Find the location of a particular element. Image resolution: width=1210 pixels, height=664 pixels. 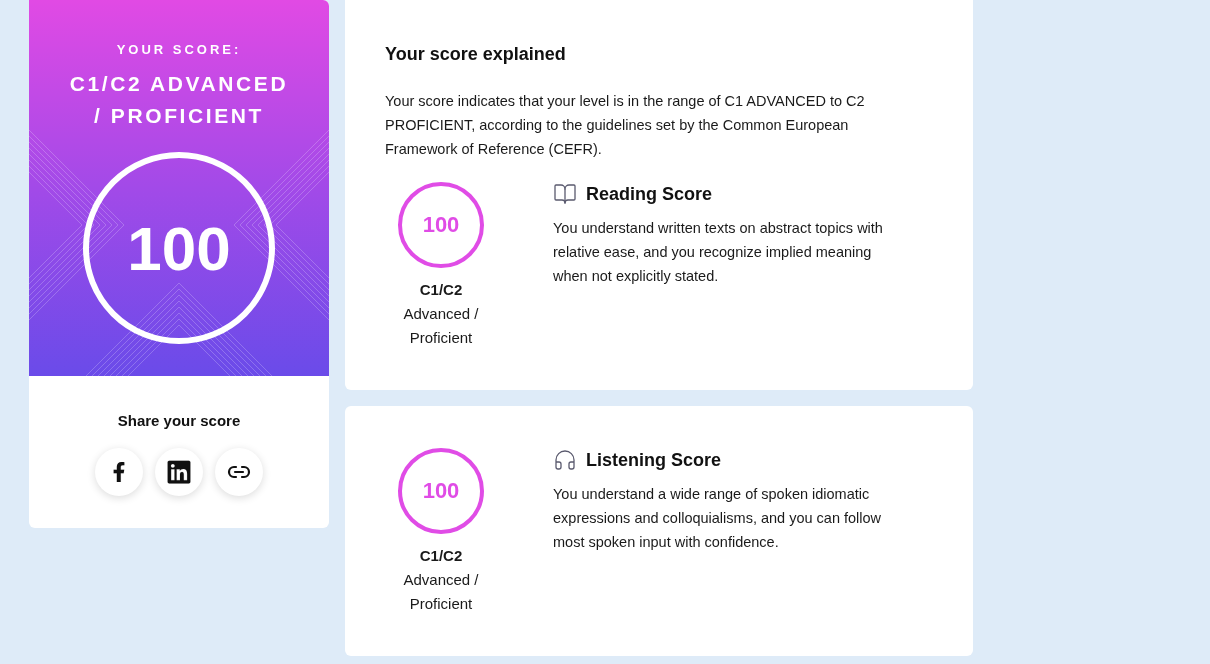

skill-title: Listening Score is located at coordinates (654, 460).